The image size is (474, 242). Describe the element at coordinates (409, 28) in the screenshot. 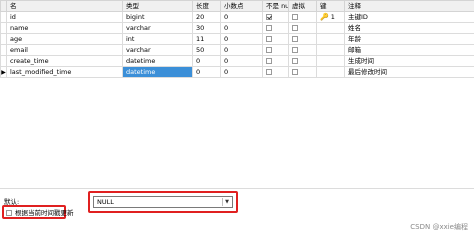

I see `field-comment-cell: 姓名` at that location.